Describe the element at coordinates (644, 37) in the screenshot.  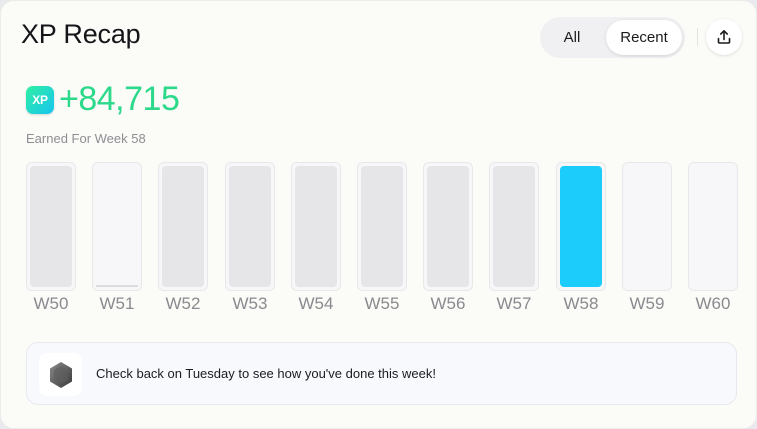
I see `filter-recent-button: Recent` at that location.